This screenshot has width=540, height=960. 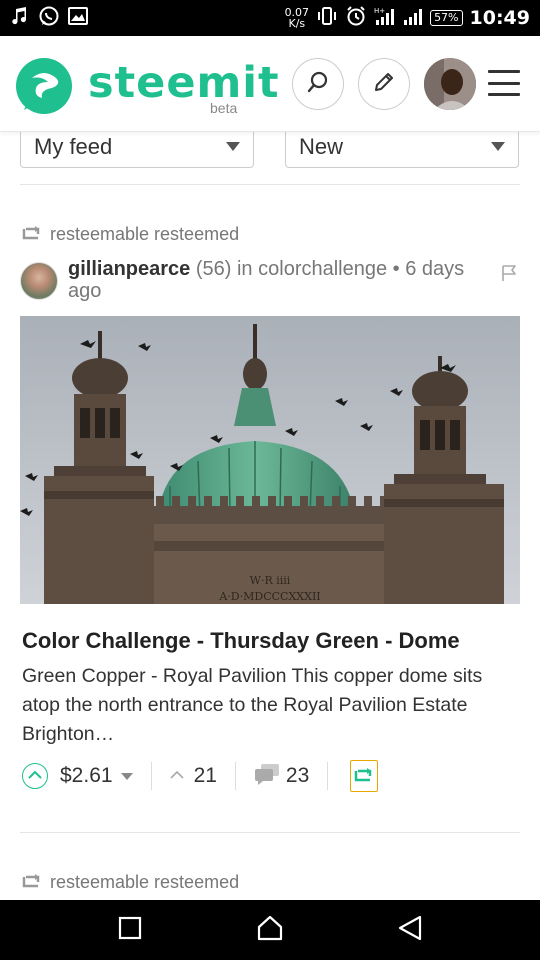 What do you see at coordinates (504, 83) in the screenshot?
I see `menu-button` at bounding box center [504, 83].